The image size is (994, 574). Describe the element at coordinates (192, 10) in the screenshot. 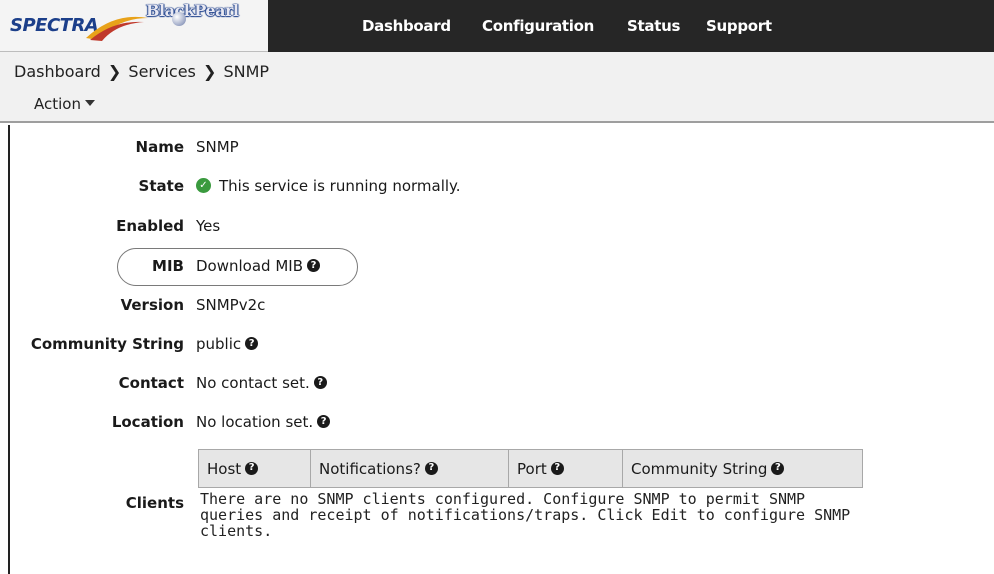

I see `brand-product: BlackPearl` at that location.